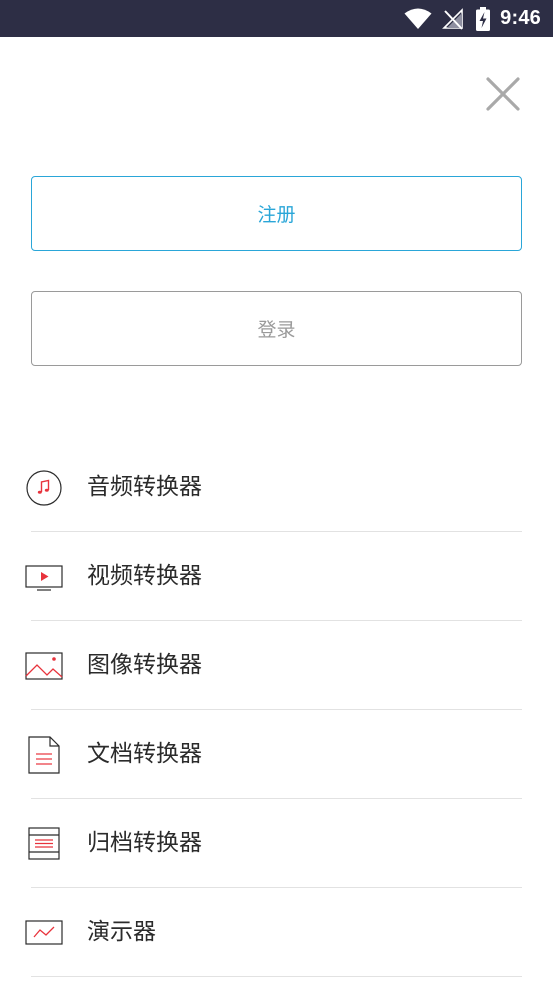  I want to click on menu-item-label: 演示器, so click(121, 932).